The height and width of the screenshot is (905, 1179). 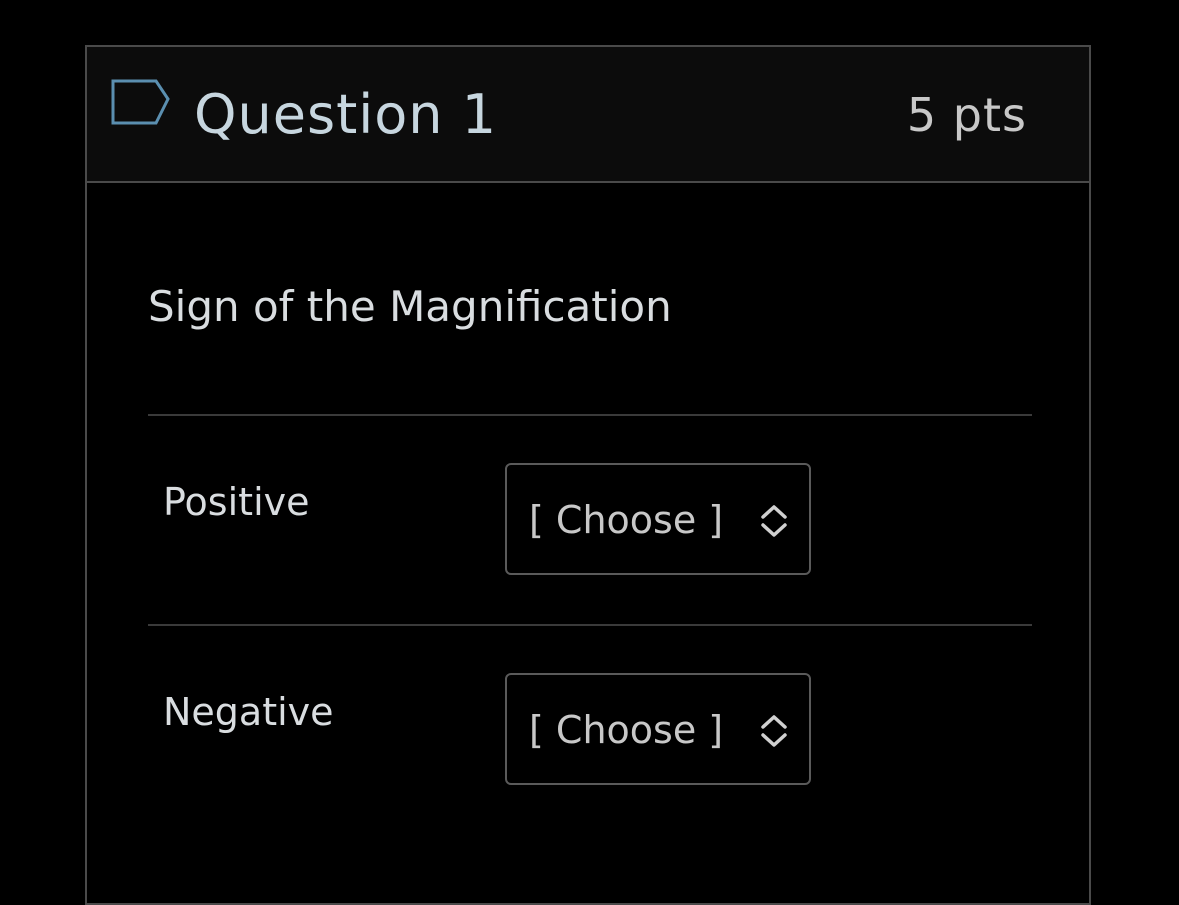 What do you see at coordinates (588, 115) in the screenshot?
I see `question-header: Question 1 5 pts` at bounding box center [588, 115].